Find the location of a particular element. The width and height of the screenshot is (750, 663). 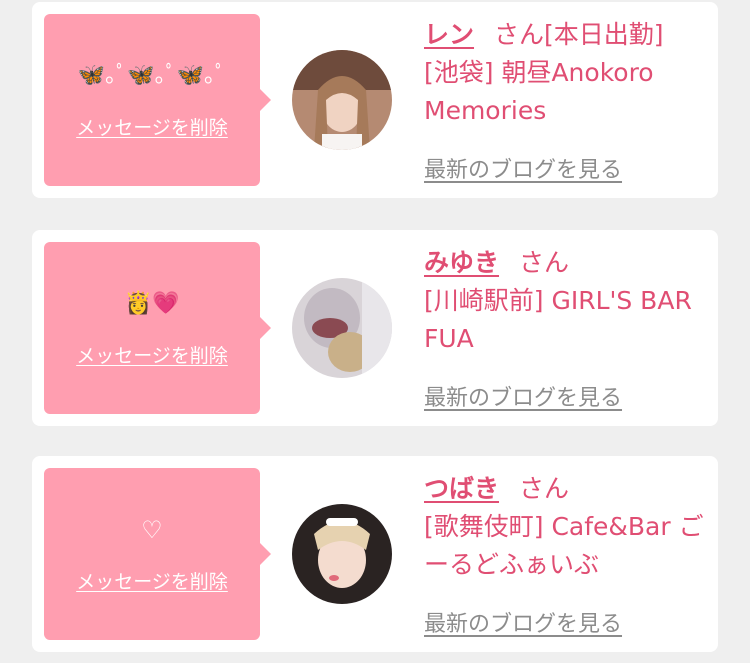

shop-name: [池袋] 朝昼Anokoro Memories is located at coordinates (539, 91).